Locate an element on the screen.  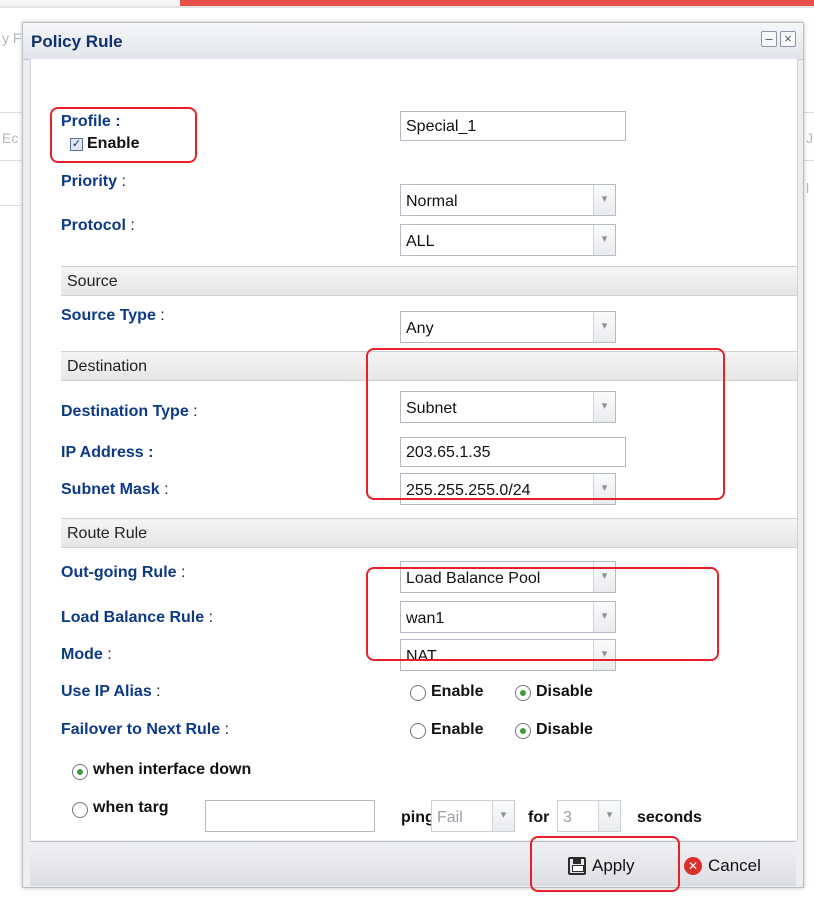
enable-checkbox: ✓ is located at coordinates (76, 144).